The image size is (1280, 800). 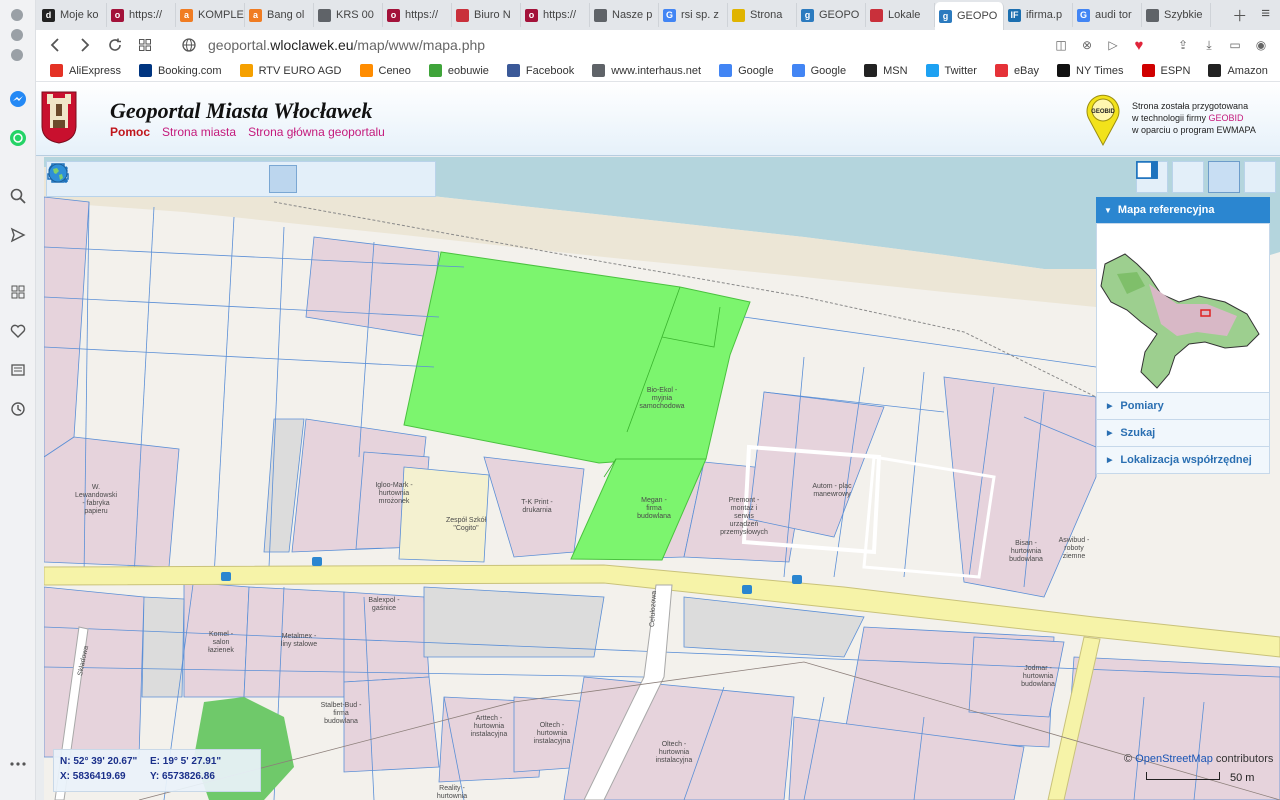 What do you see at coordinates (1265, 15) in the screenshot?
I see `tab-menu-icon: ≡` at bounding box center [1265, 15].